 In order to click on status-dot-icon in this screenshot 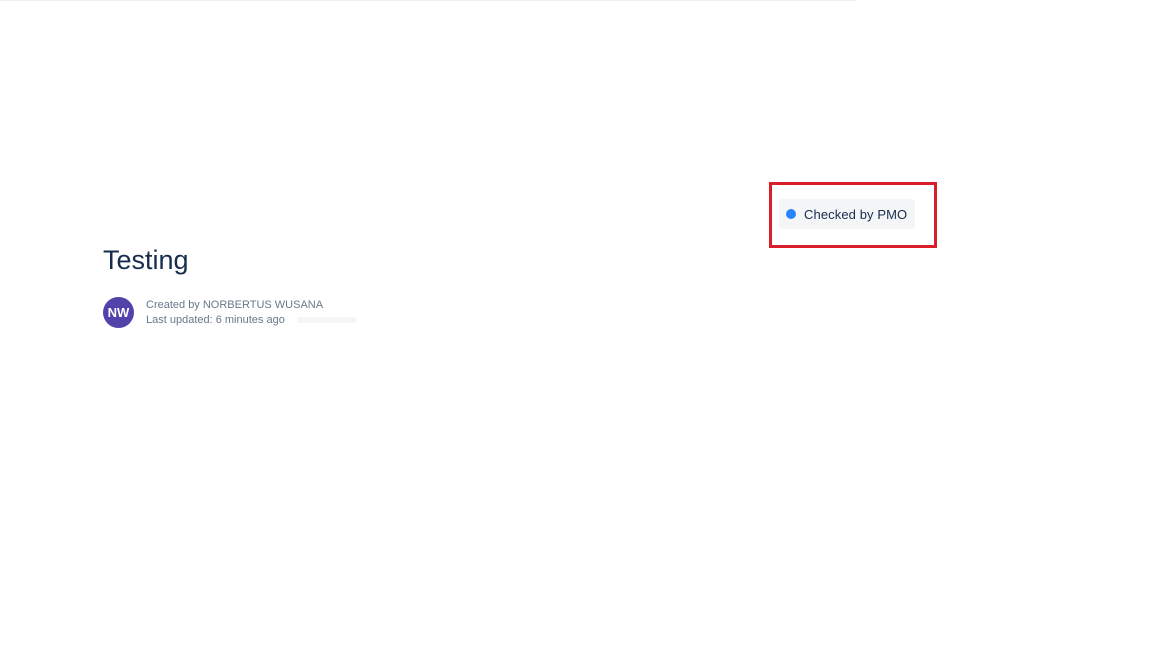, I will do `click(791, 214)`.